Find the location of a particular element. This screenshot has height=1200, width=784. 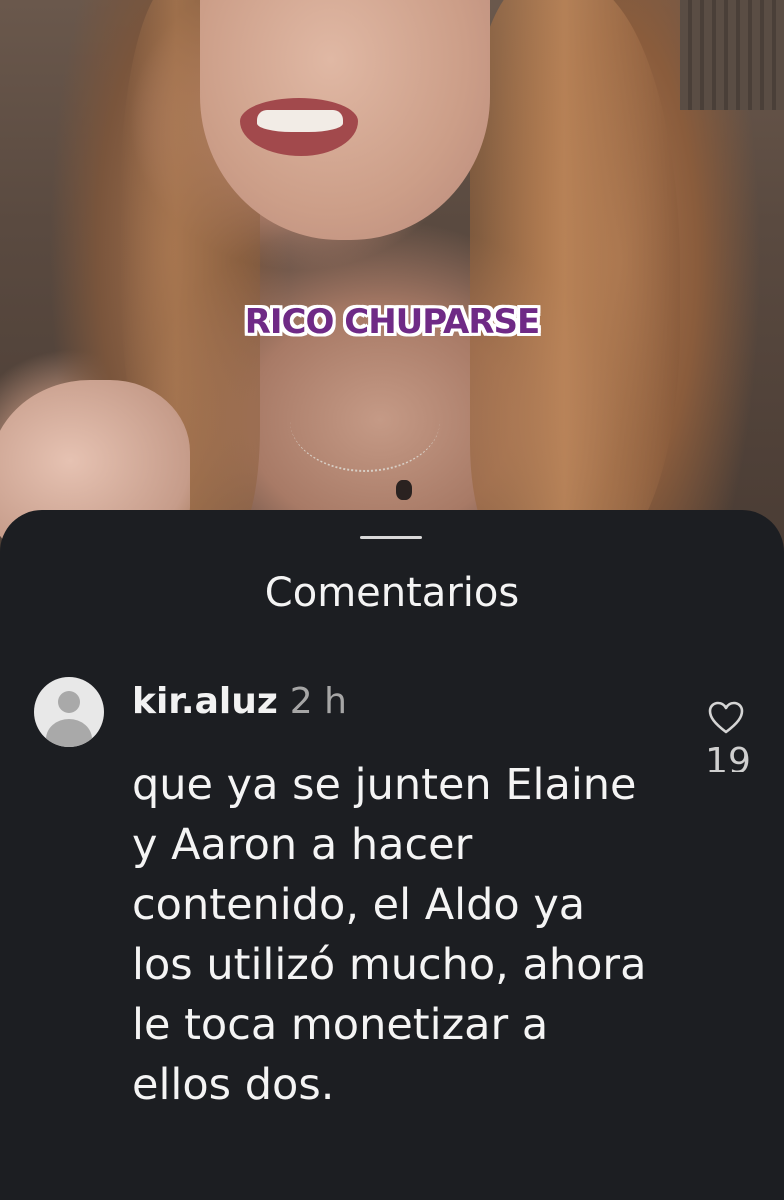

heart-icon-svg is located at coordinates (726, 717).